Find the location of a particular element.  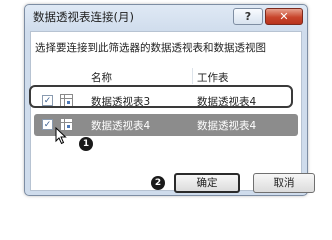

mouse-pointer-icon is located at coordinates (61, 137).